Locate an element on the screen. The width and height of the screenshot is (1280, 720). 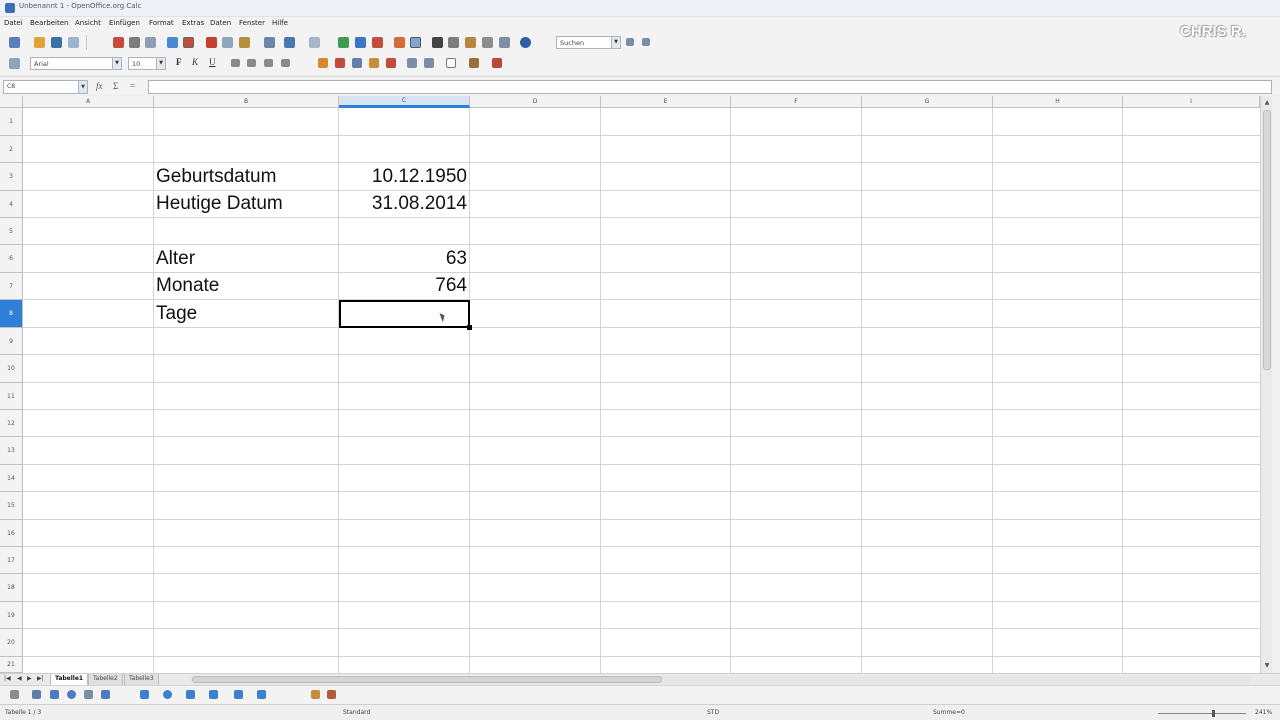
row-header-4: 4 is located at coordinates (11, 204).